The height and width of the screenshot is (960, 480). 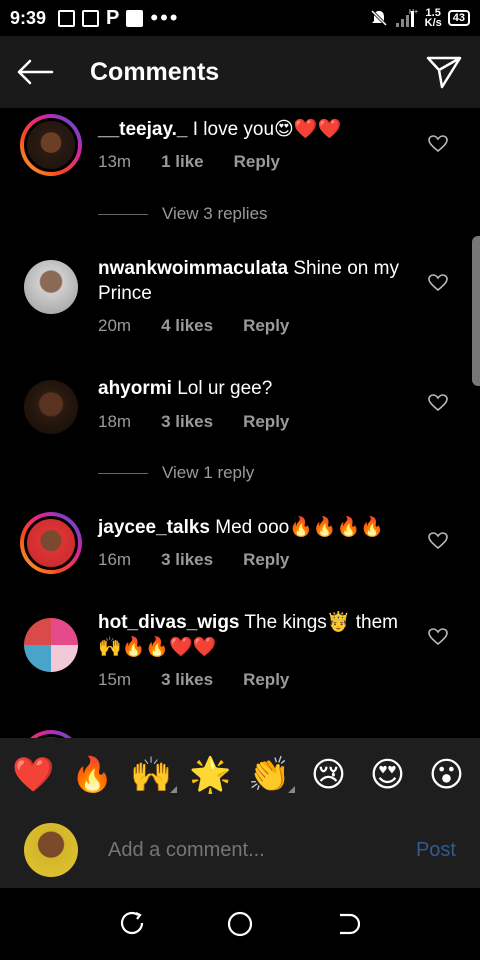 I want to click on view-replies-button: View 3 replies, so click(x=183, y=214).